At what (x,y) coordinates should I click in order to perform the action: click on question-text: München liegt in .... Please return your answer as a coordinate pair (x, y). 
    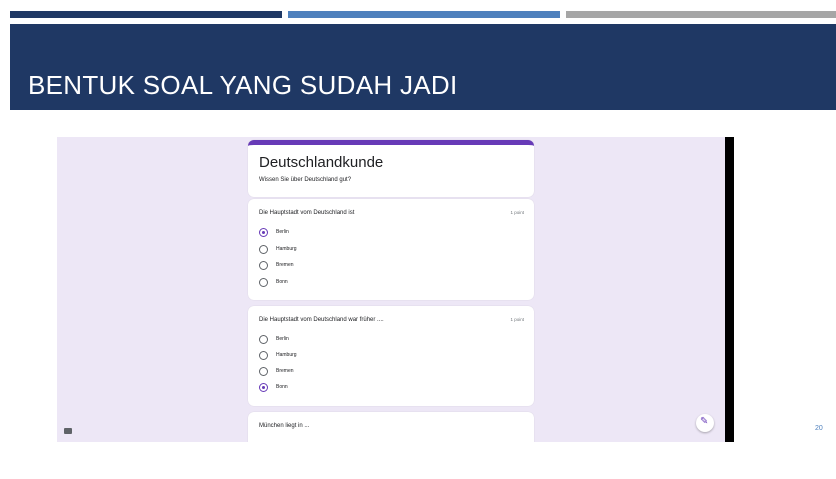
    Looking at the image, I should click on (284, 426).